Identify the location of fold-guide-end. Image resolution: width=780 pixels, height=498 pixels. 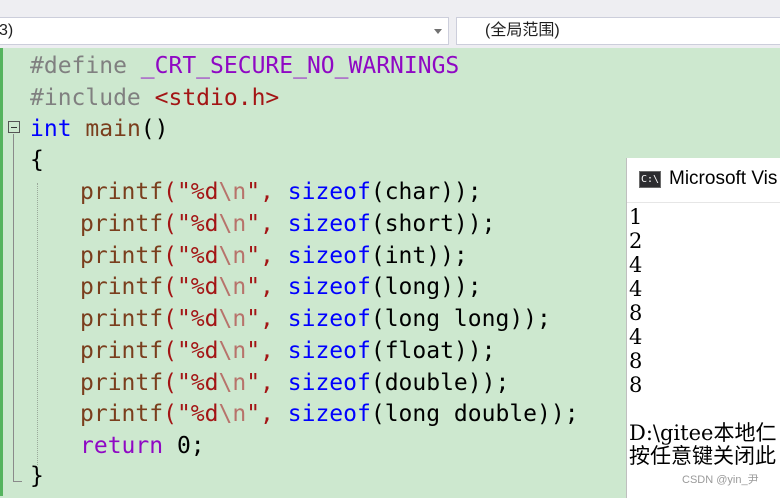
(17, 481).